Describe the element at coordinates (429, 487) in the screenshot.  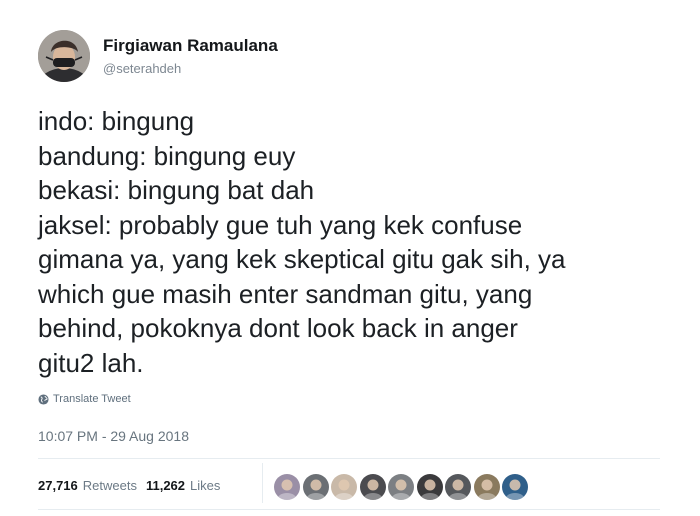
I see `liker-avatar-6-icon` at that location.